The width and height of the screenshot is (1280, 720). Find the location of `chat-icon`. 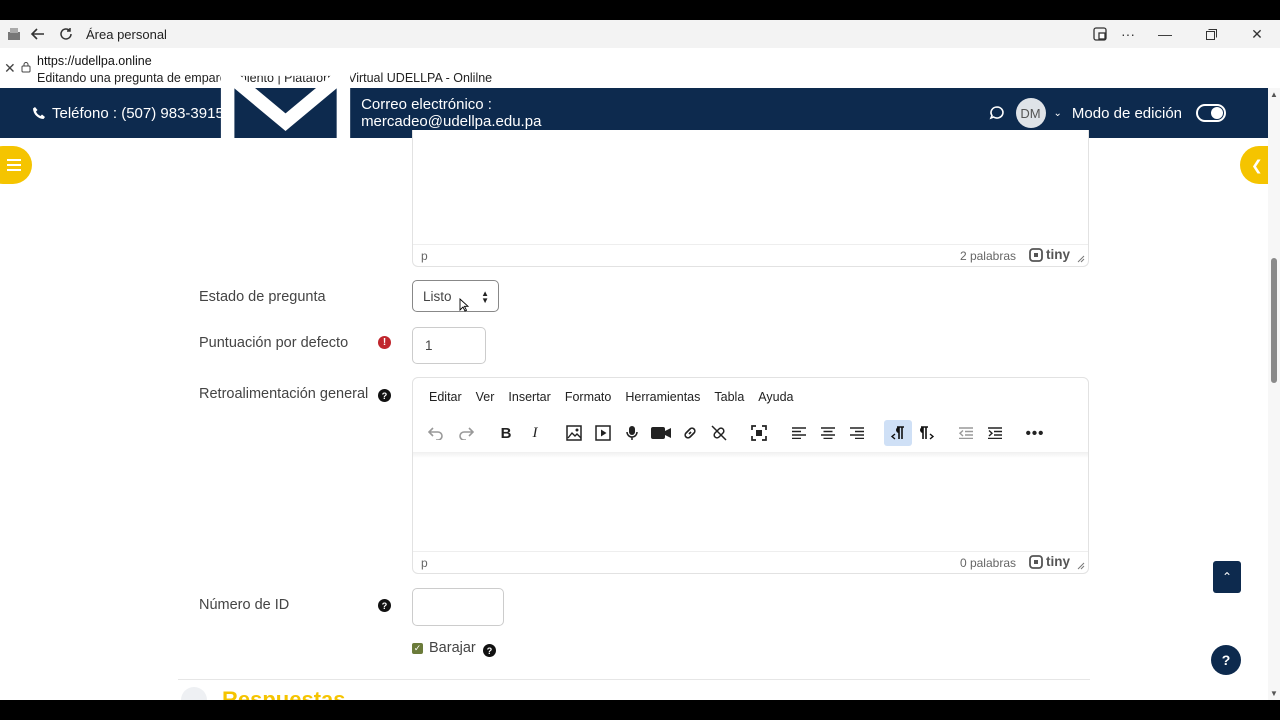

chat-icon is located at coordinates (997, 113).